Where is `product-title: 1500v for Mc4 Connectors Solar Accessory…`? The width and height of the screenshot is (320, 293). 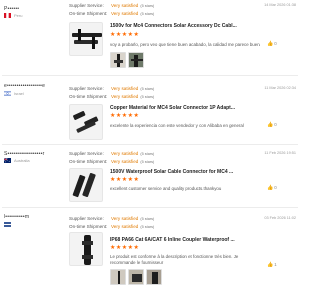 product-title: 1500v for Mc4 Connectors Solar Accessory… is located at coordinates (185, 26).